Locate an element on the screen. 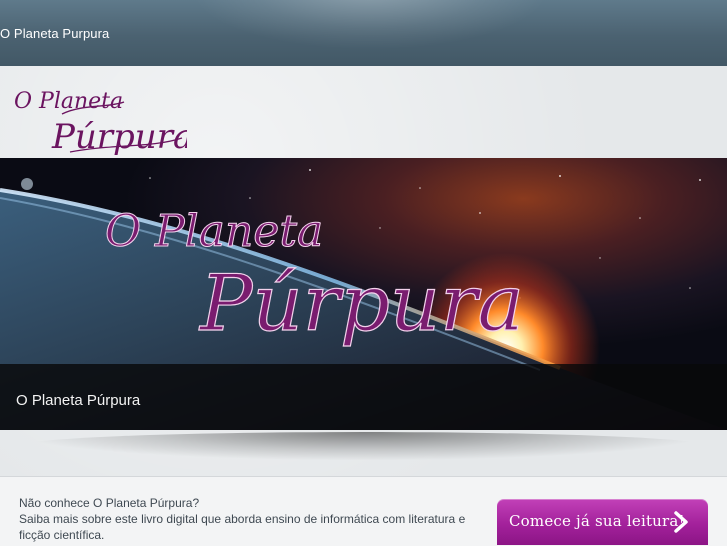 The width and height of the screenshot is (727, 546). top-navigation-bar: O Planeta Purpura is located at coordinates (363, 33).